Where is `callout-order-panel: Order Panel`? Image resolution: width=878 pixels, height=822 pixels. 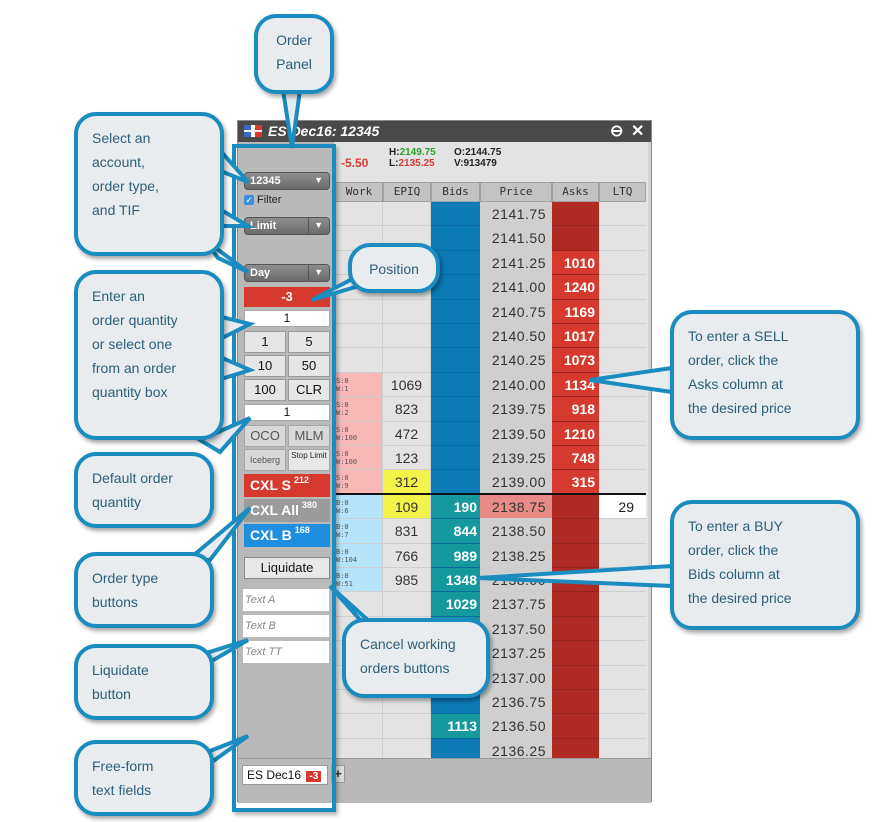 callout-order-panel: Order Panel is located at coordinates (294, 54).